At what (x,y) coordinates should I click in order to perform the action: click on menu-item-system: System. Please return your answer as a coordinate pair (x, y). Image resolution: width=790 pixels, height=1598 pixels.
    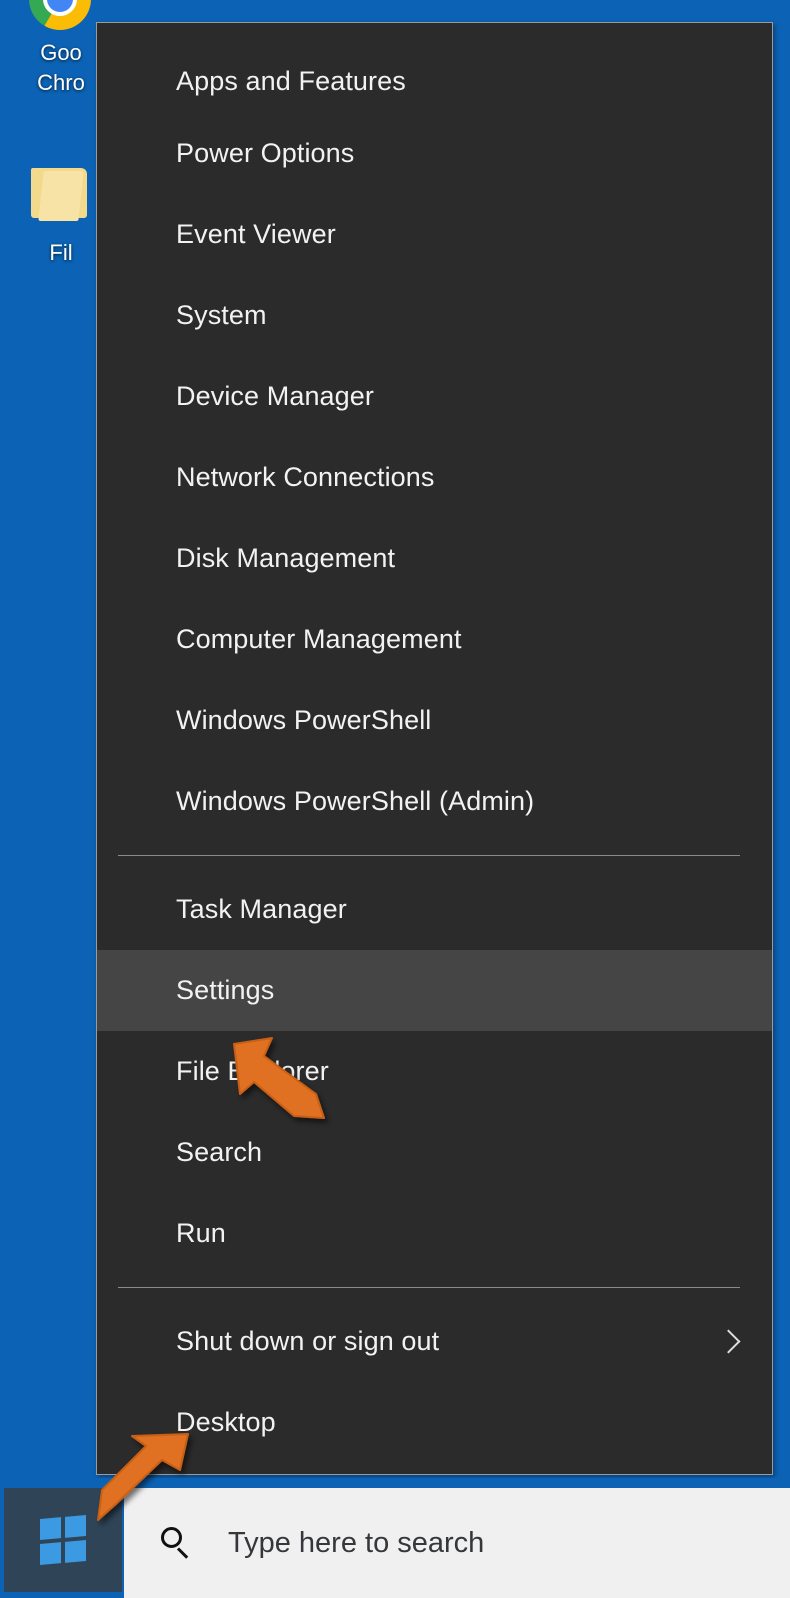
    Looking at the image, I should click on (434, 315).